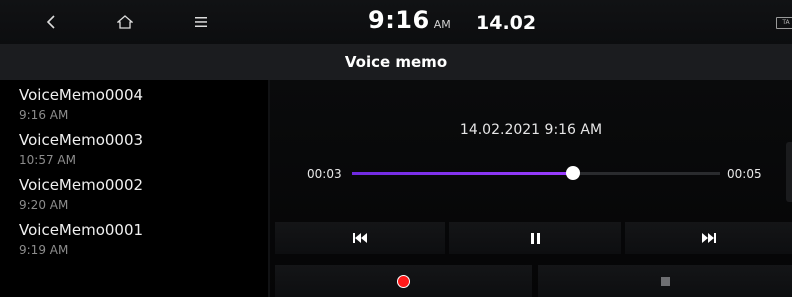 Image resolution: width=792 pixels, height=297 pixels. What do you see at coordinates (47, 160) in the screenshot?
I see `memo-time: 10:57 AM` at bounding box center [47, 160].